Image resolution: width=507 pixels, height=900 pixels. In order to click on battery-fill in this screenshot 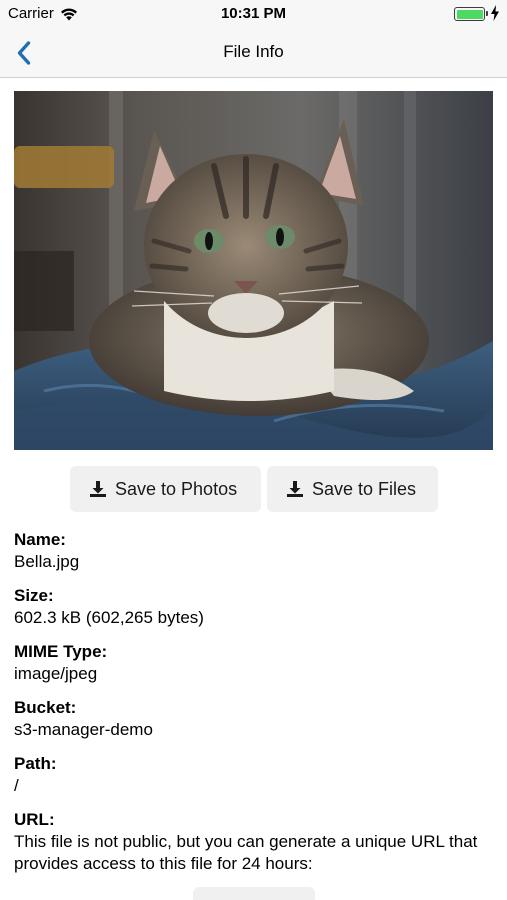, I will do `click(469, 14)`.